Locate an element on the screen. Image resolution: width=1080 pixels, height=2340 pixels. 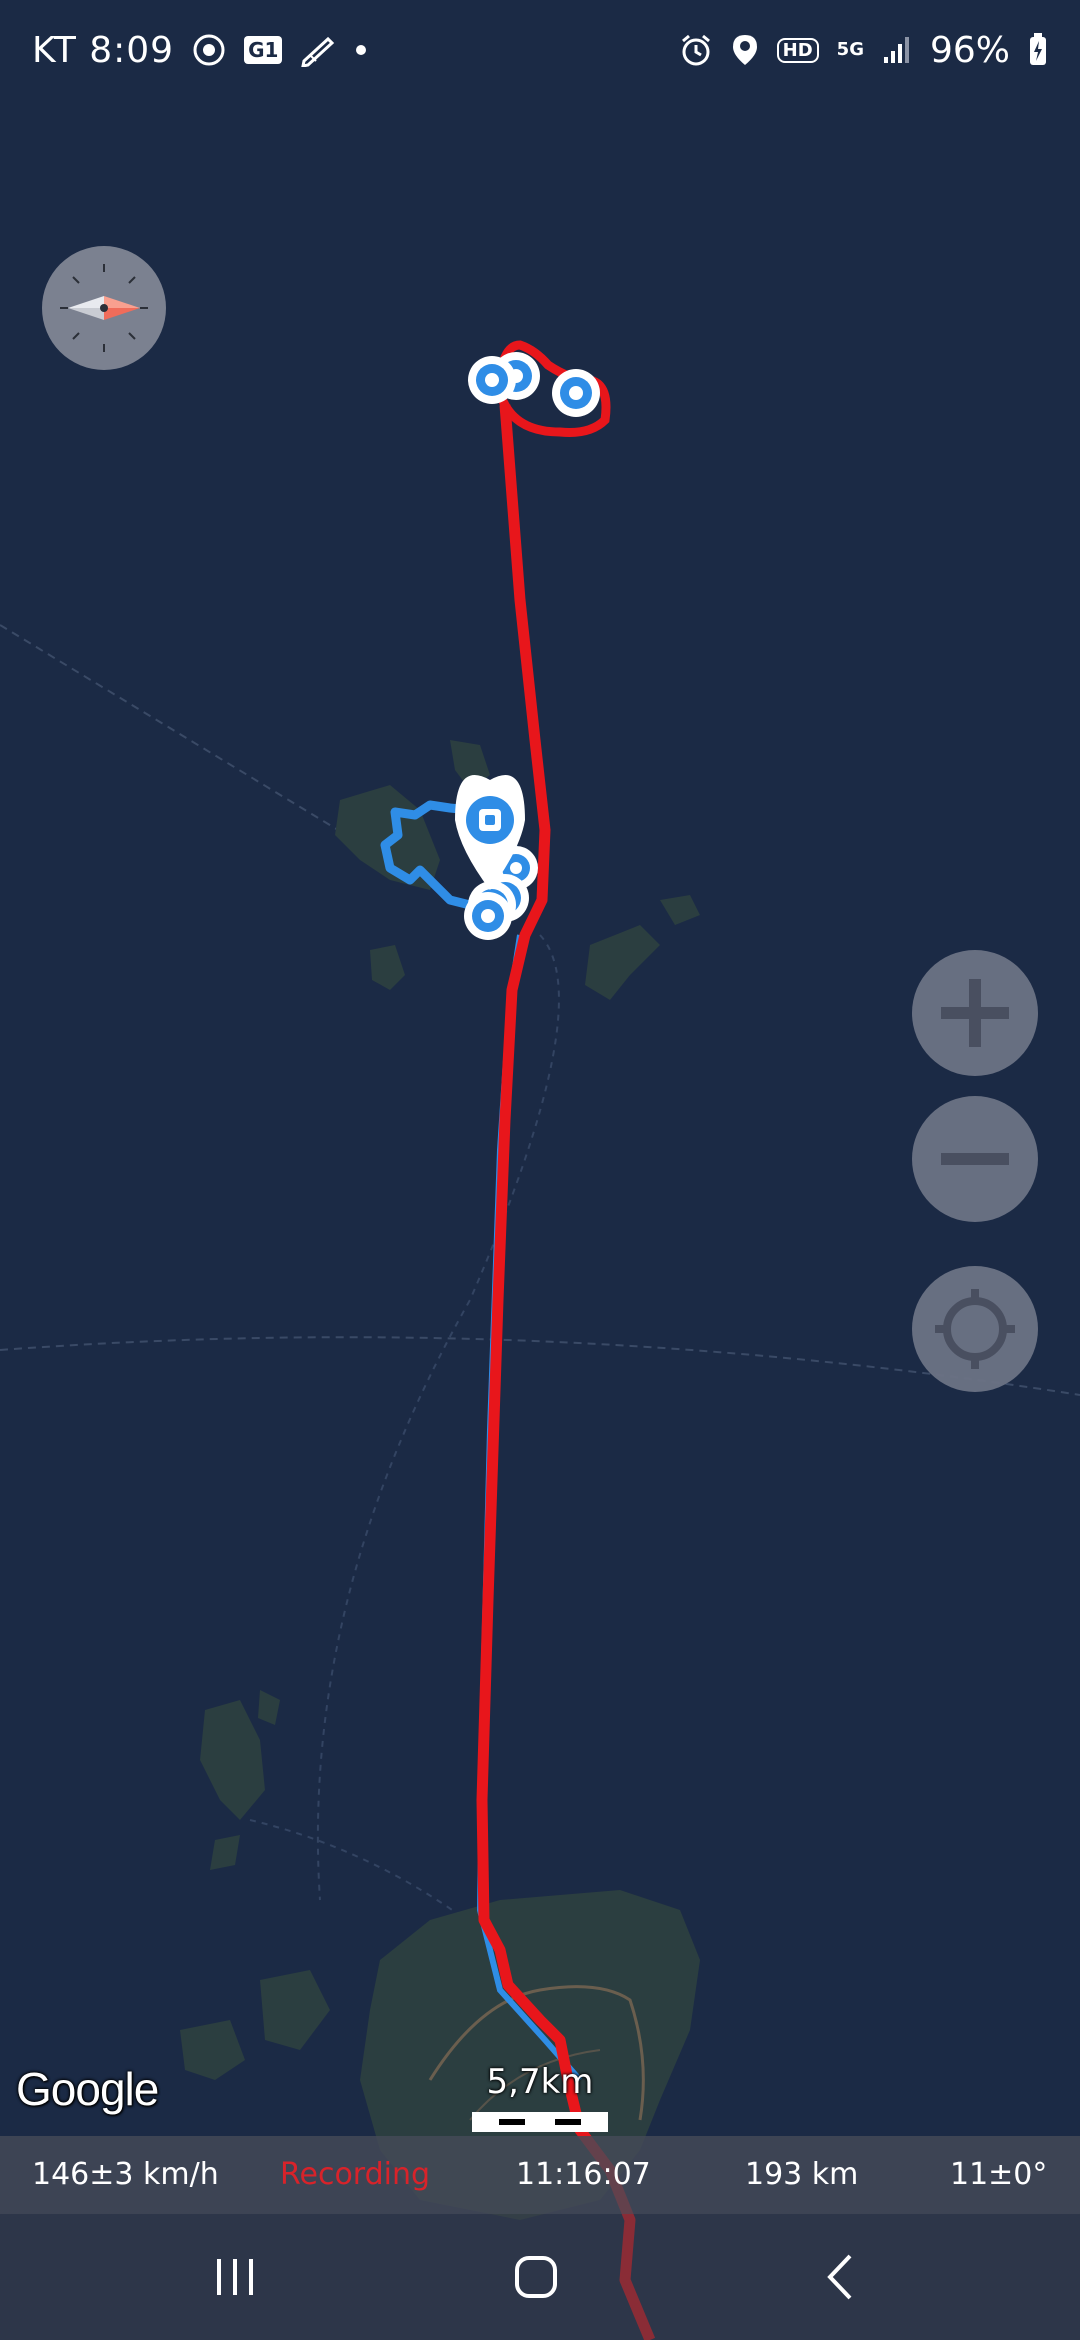
speed-readout: 146±3 km/h is located at coordinates (125, 2174).